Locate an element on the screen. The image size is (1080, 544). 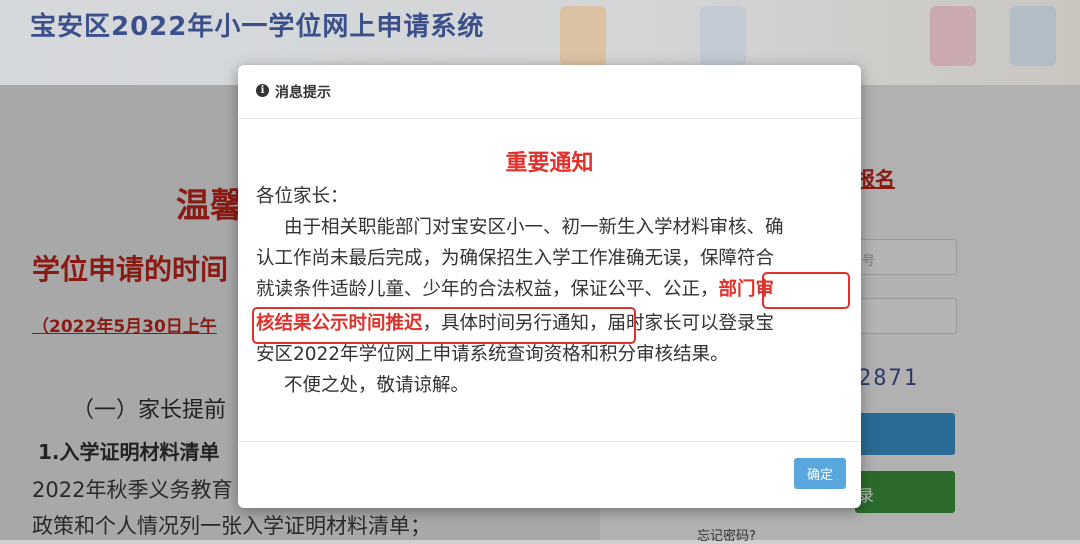
sub-heading: 1.入学证明材料清单 is located at coordinates (129, 452).